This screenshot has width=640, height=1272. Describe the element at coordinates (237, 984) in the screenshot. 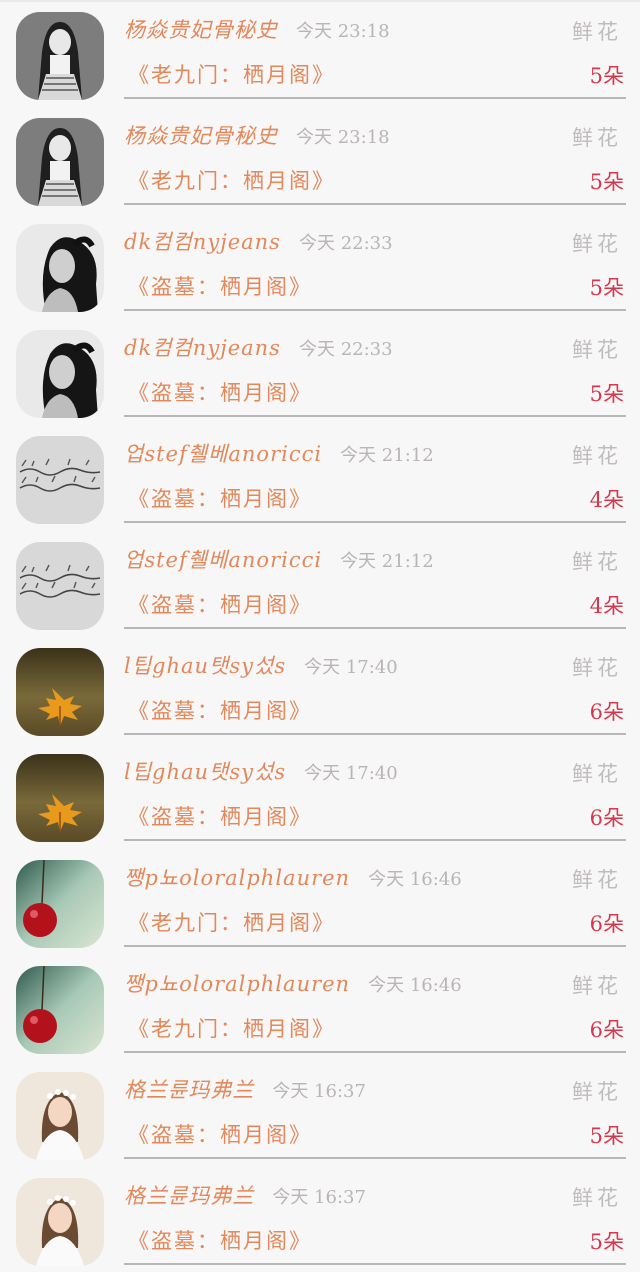

I see `sender-name-text: 쨍p뇨oloralphlauren` at that location.